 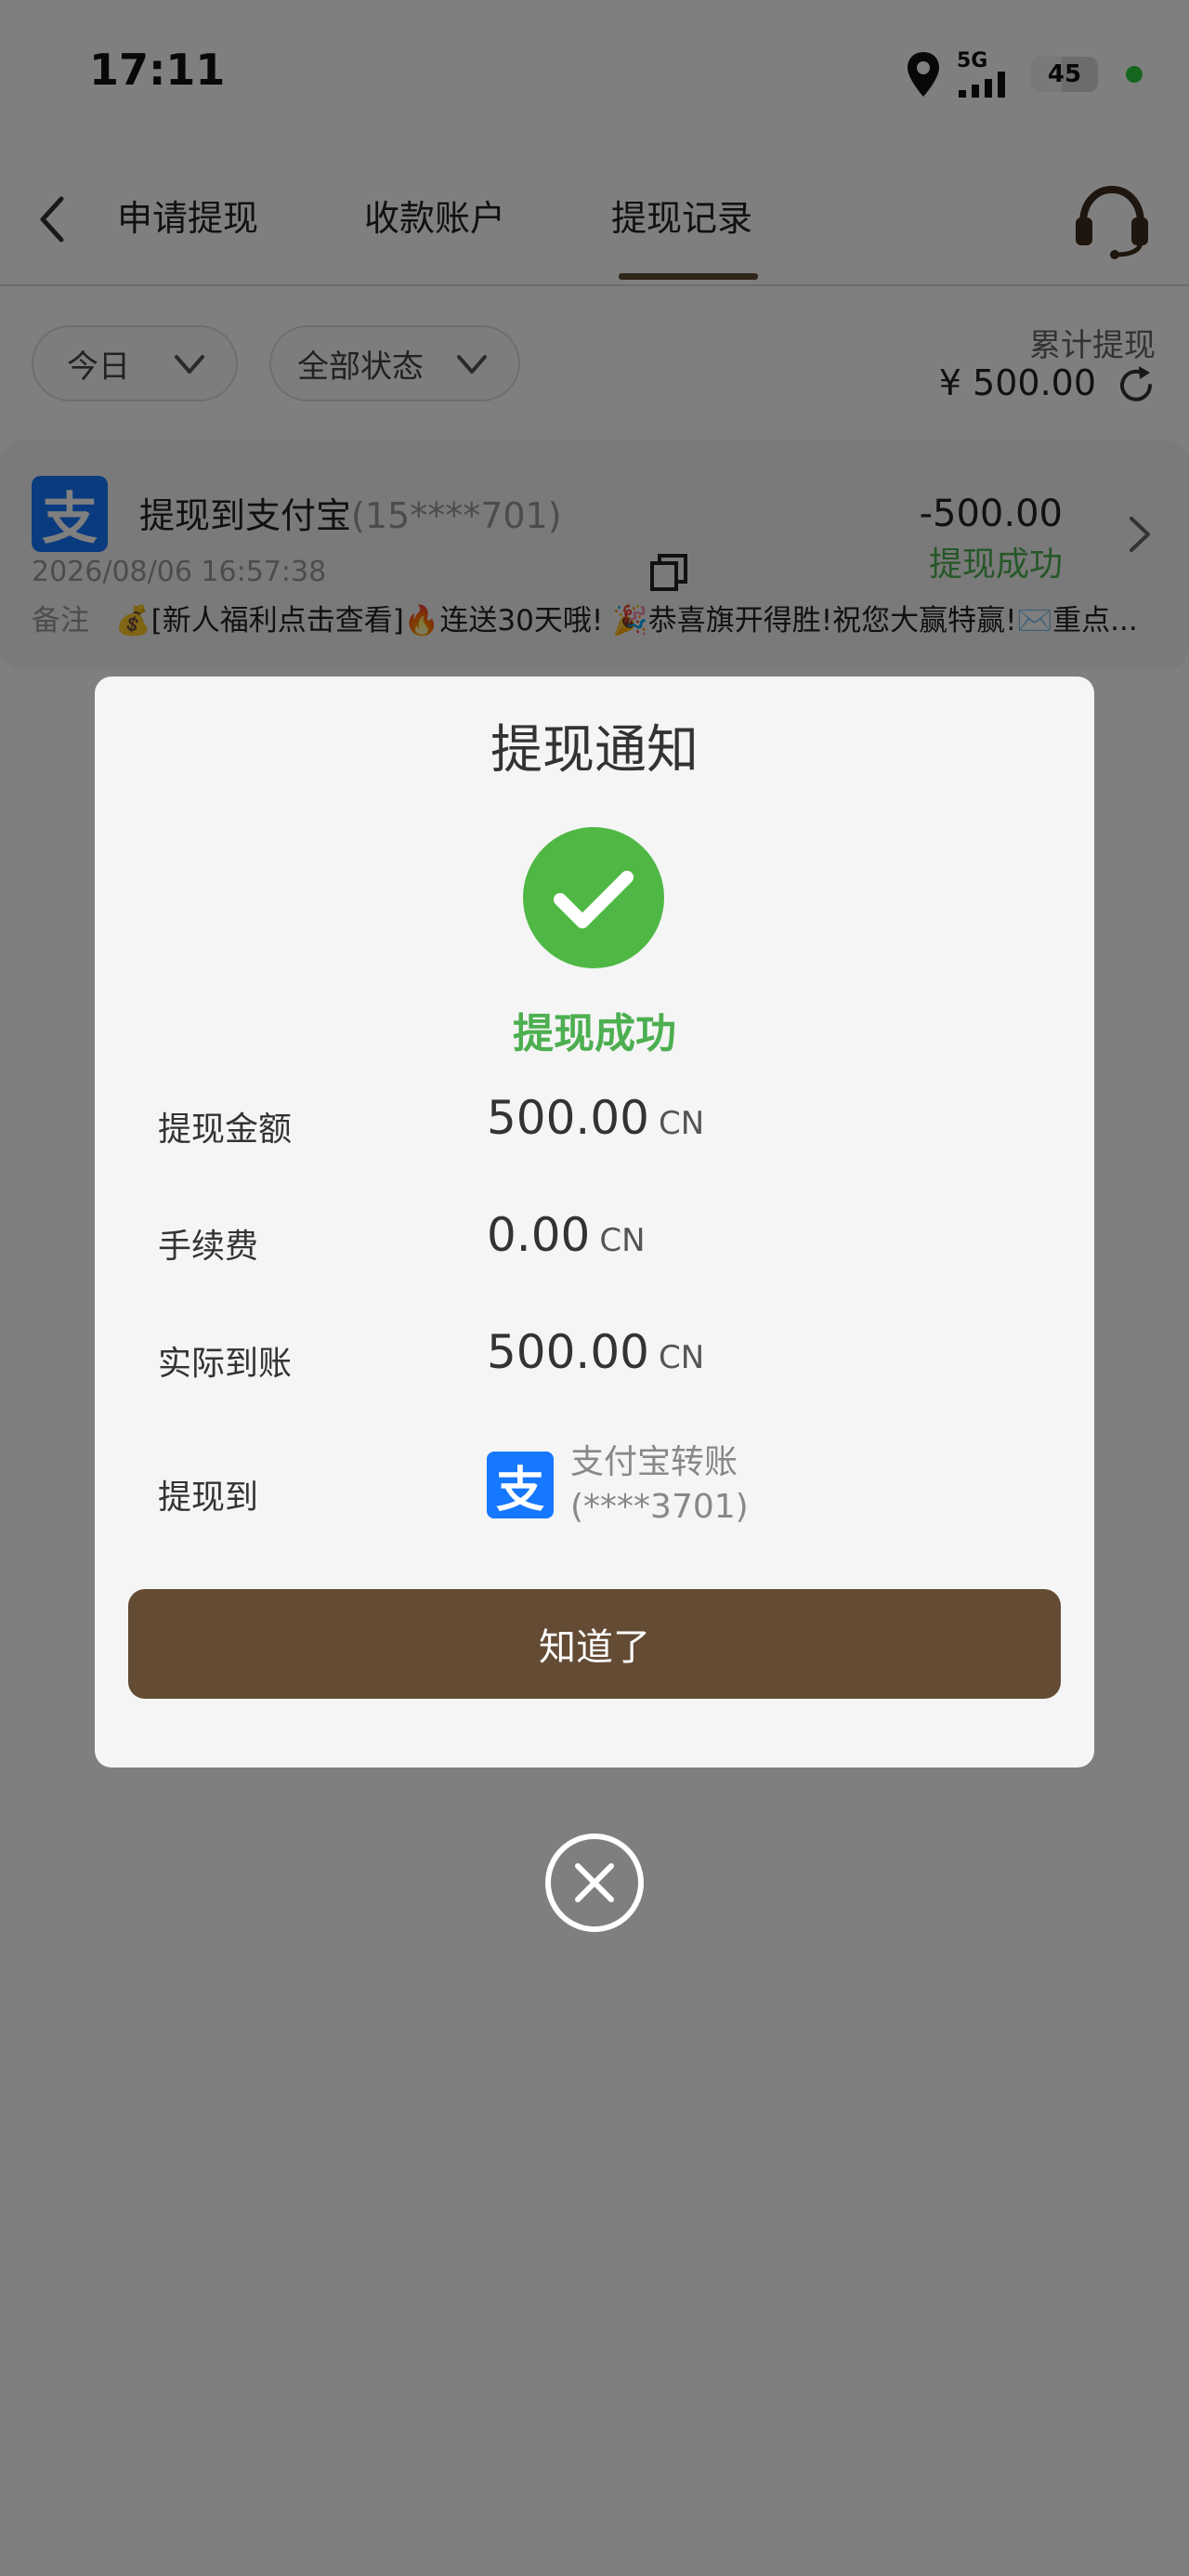 I want to click on destination-row: 提现到 支 支付宝转账 (****3701), so click(x=594, y=1484).